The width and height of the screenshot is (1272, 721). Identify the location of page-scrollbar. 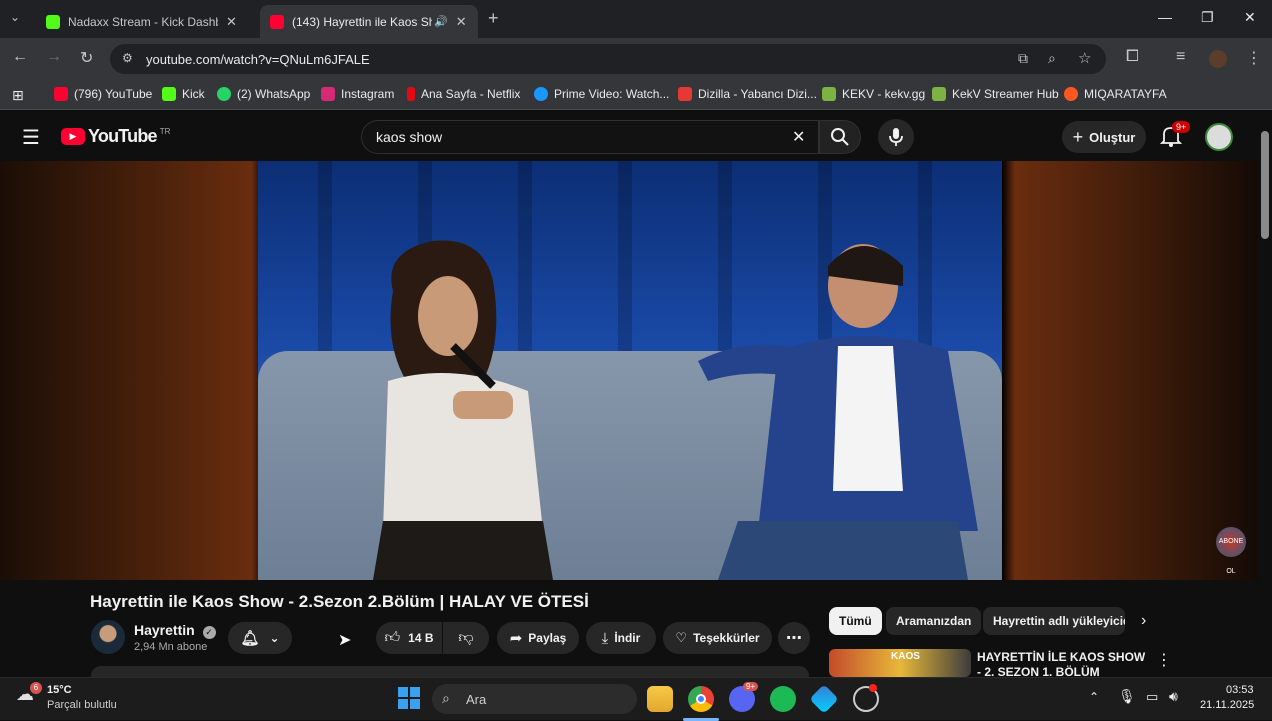
(1265, 394).